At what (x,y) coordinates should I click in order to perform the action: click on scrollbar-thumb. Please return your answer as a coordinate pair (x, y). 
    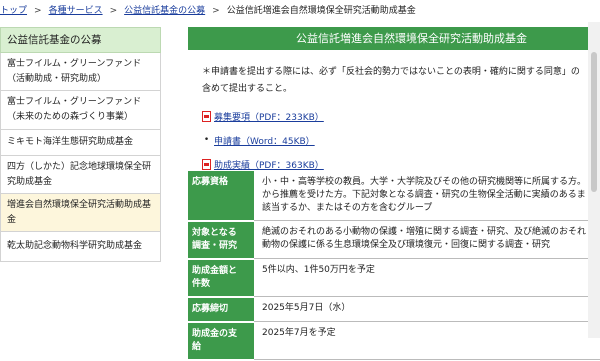
    Looking at the image, I should click on (594, 122).